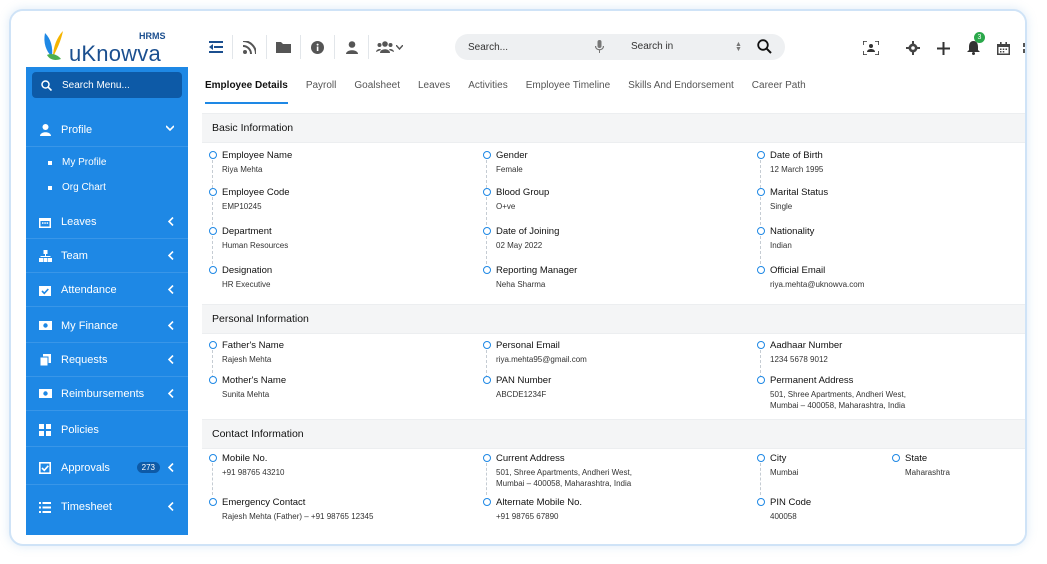 This screenshot has height=564, width=1047. Describe the element at coordinates (512, 155) in the screenshot. I see `field-label: Gender` at that location.